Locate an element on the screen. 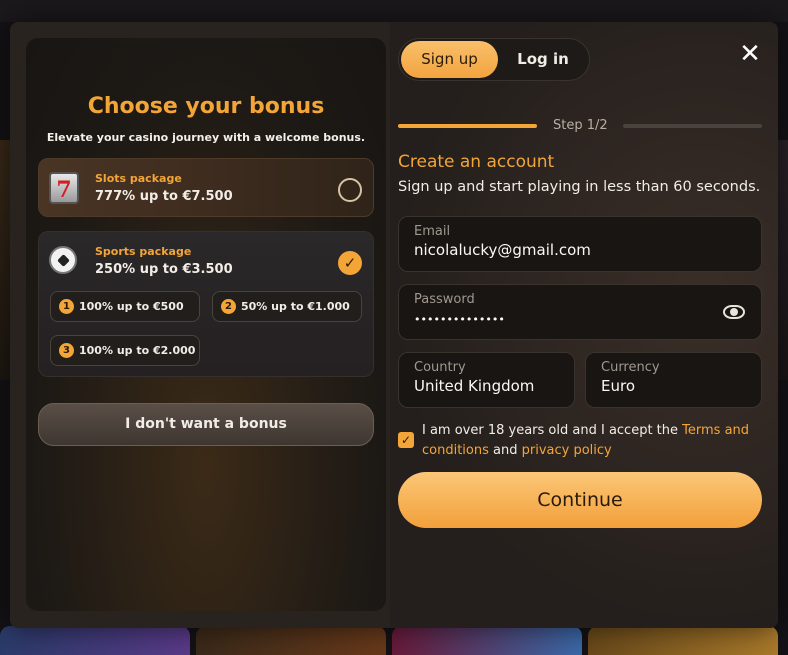 The image size is (788, 655). currency-label: Currency is located at coordinates (630, 367).